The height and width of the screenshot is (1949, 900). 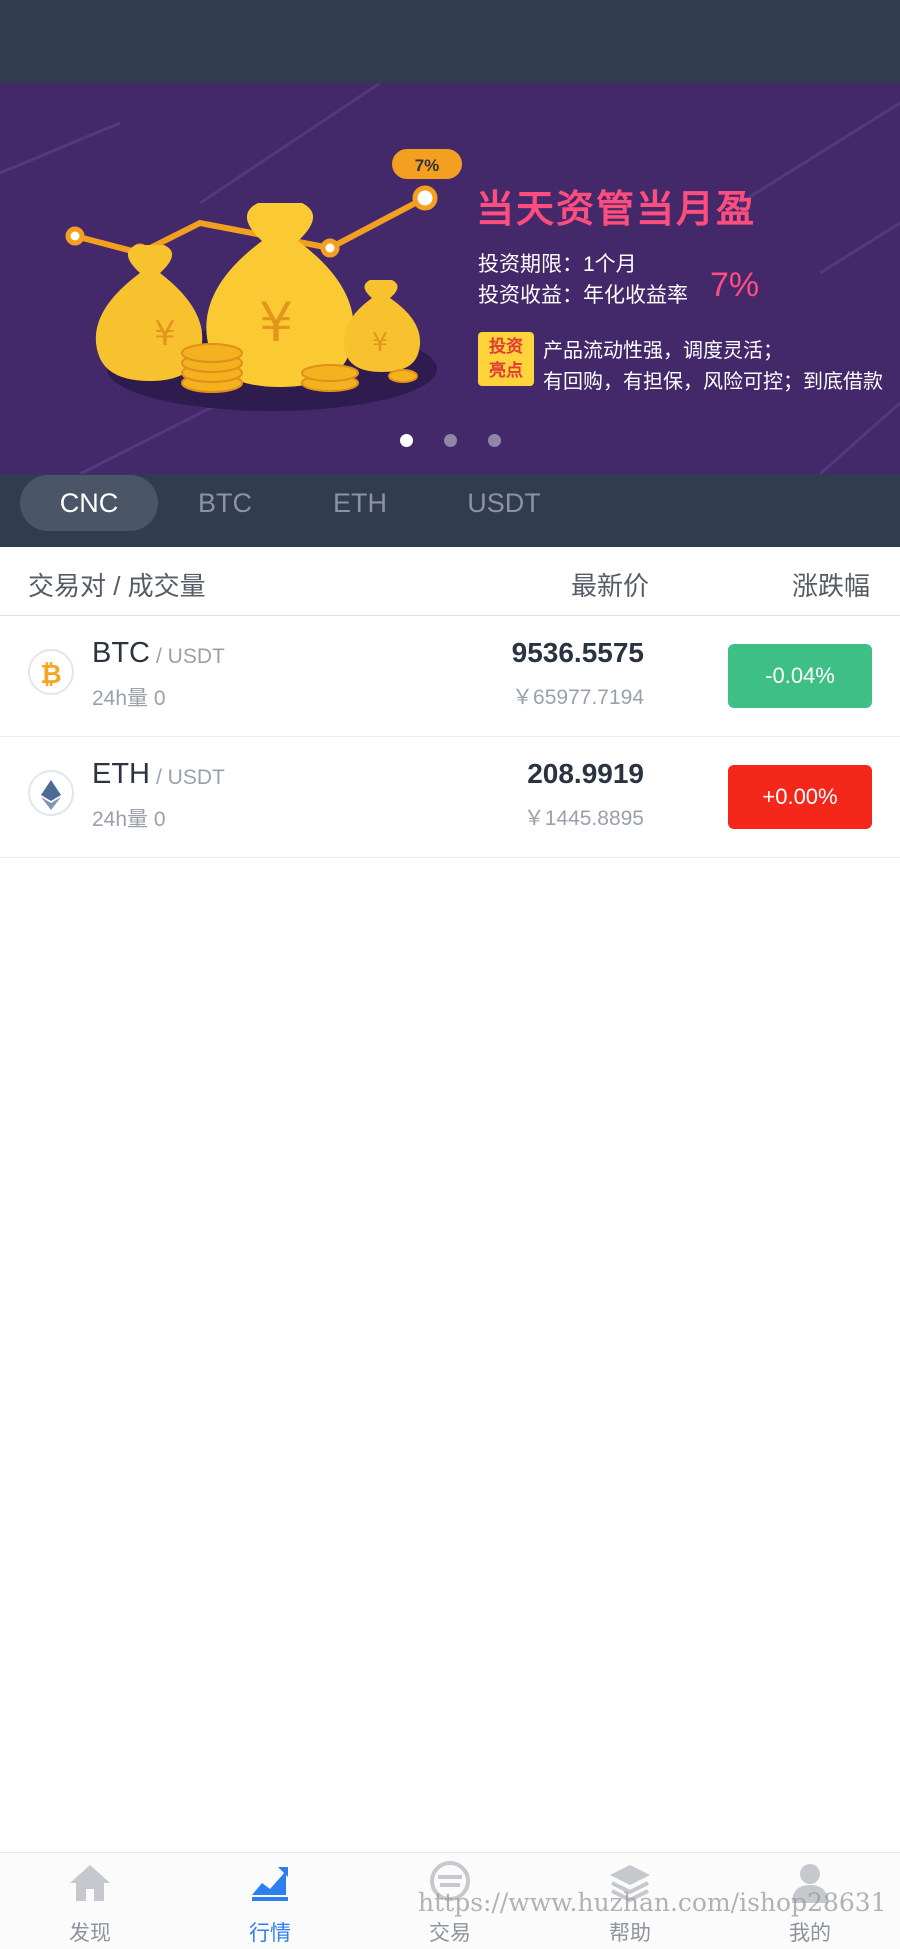 I want to click on col-pair-header: 交易对 / 成交量, so click(x=117, y=584).